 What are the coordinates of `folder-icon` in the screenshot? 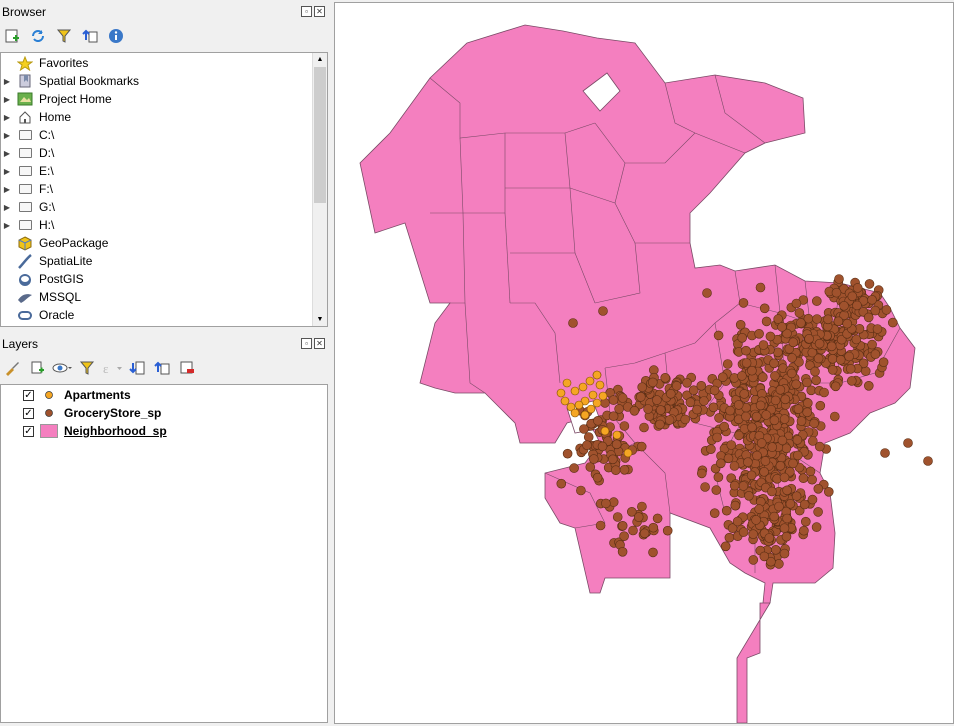 It's located at (25, 153).